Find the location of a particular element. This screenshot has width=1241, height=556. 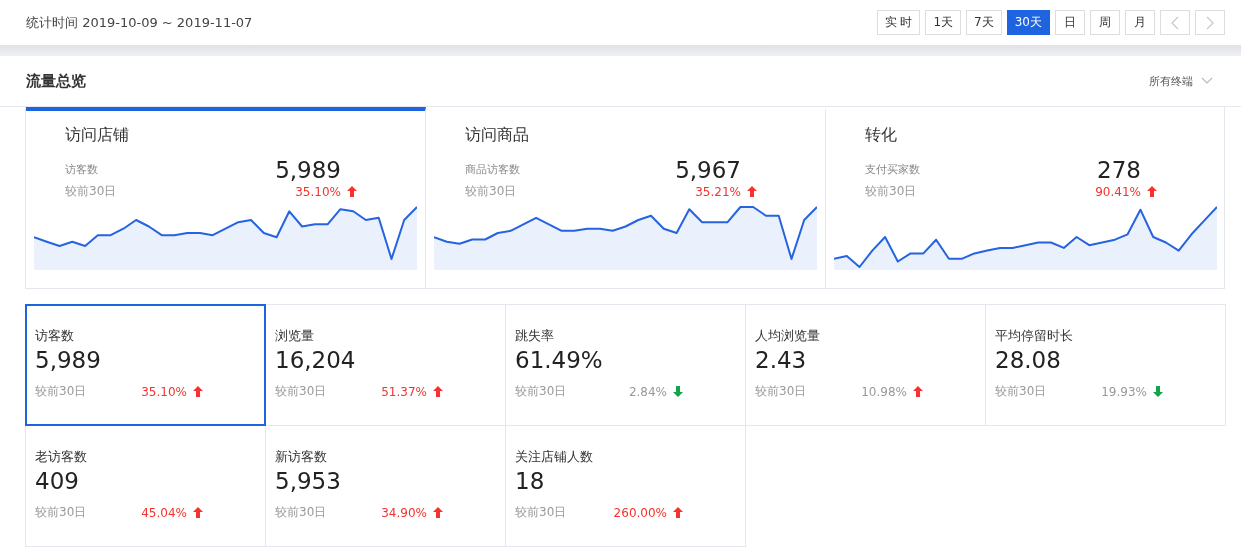

metric-label: 新访客数 is located at coordinates (301, 457).